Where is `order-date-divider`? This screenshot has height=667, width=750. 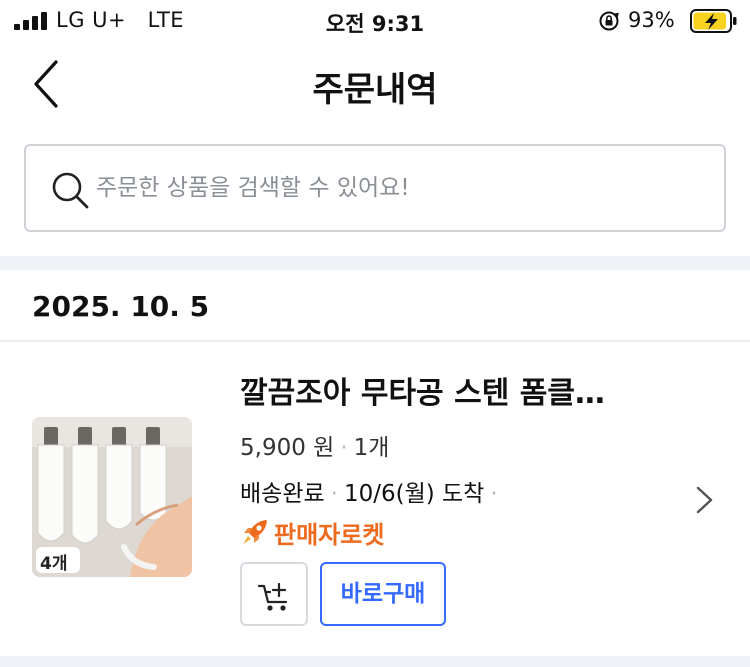
order-date-divider is located at coordinates (375, 341).